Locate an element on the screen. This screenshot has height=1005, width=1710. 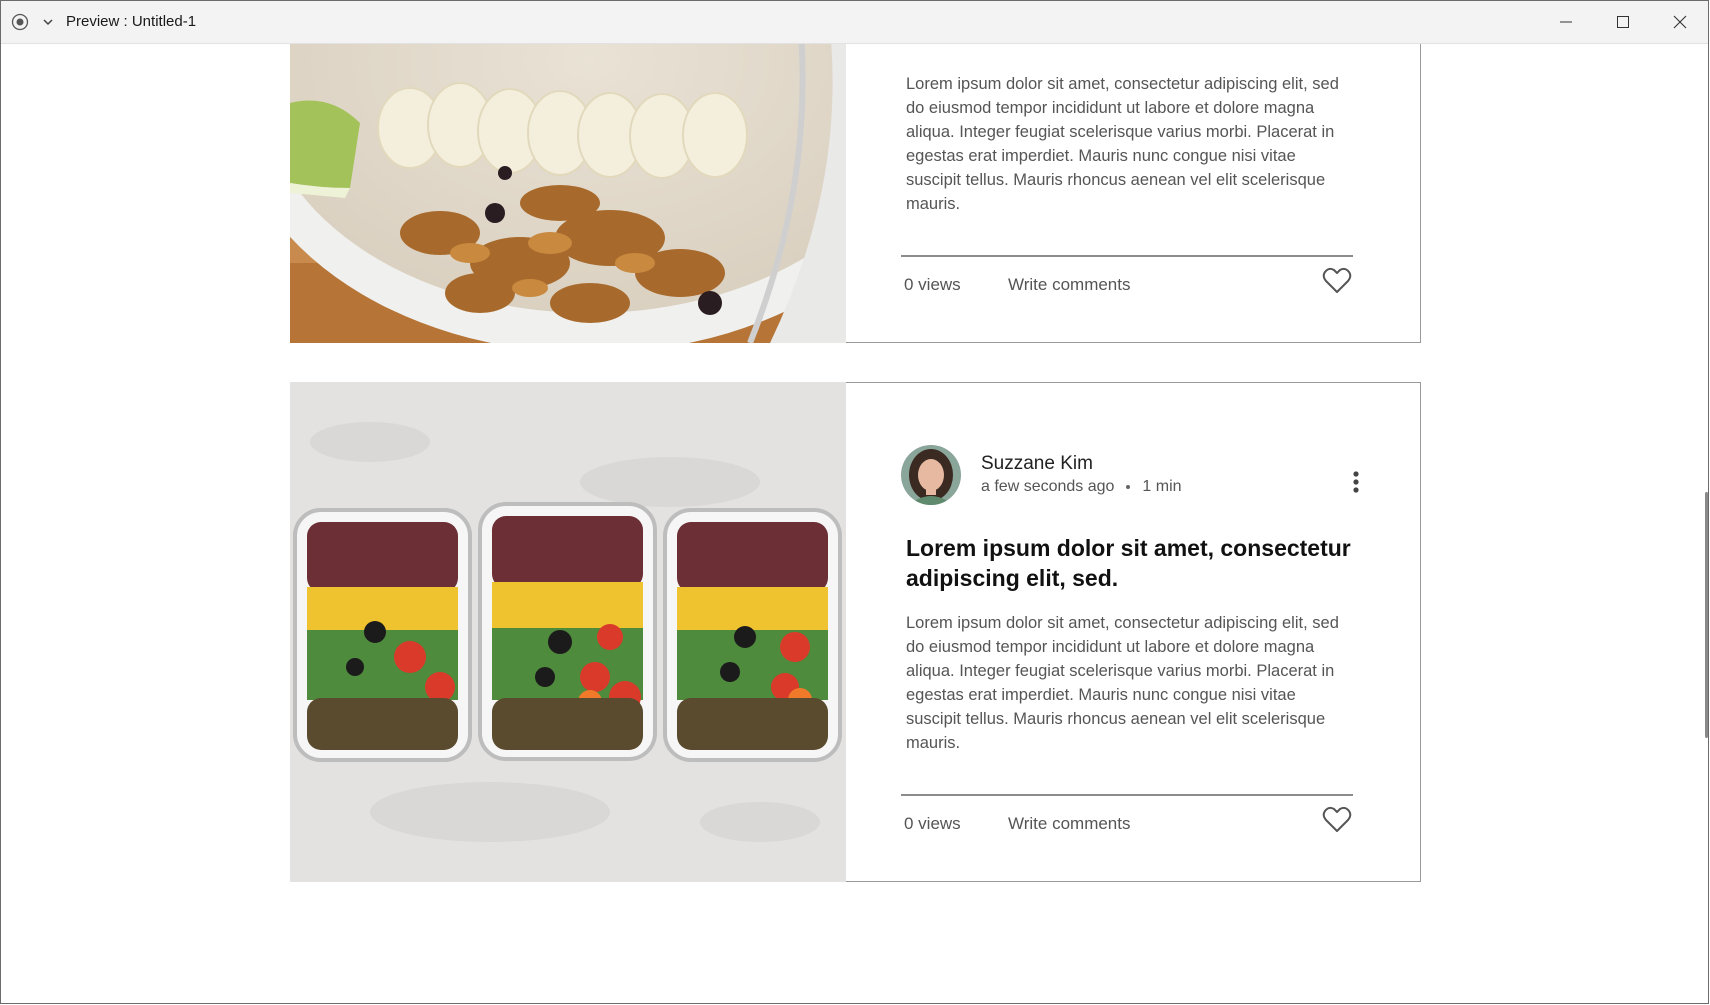
maximize-icon is located at coordinates (1623, 22).